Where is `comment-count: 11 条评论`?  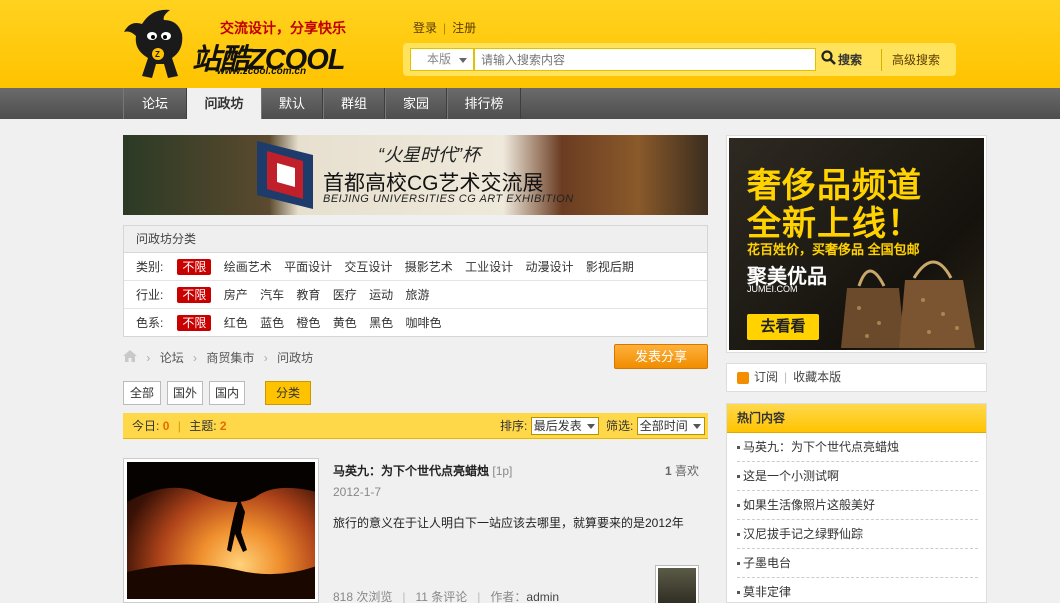
comment-count: 11 条评论 is located at coordinates (441, 596).